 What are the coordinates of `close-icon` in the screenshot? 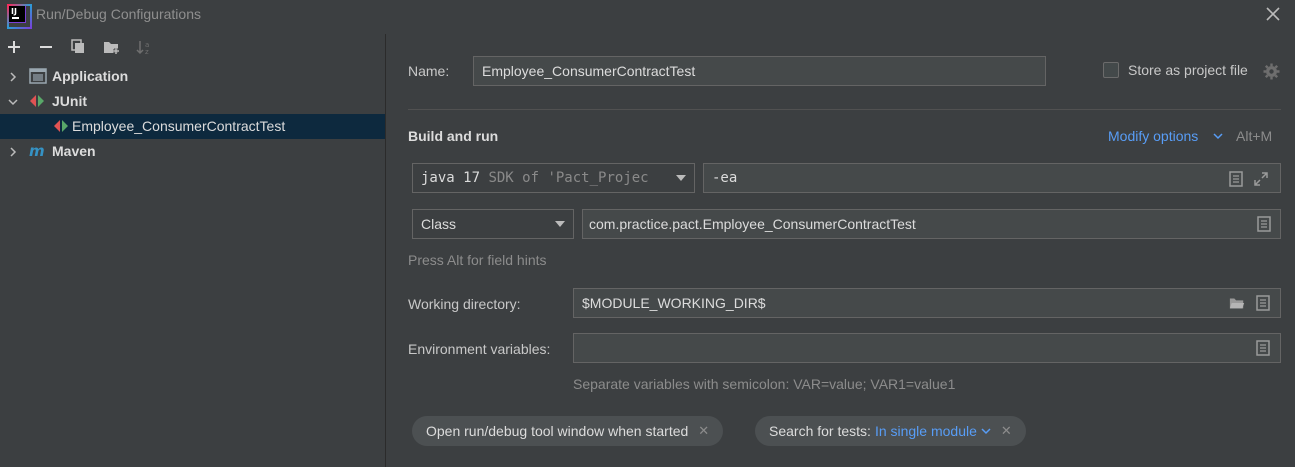 It's located at (1273, 14).